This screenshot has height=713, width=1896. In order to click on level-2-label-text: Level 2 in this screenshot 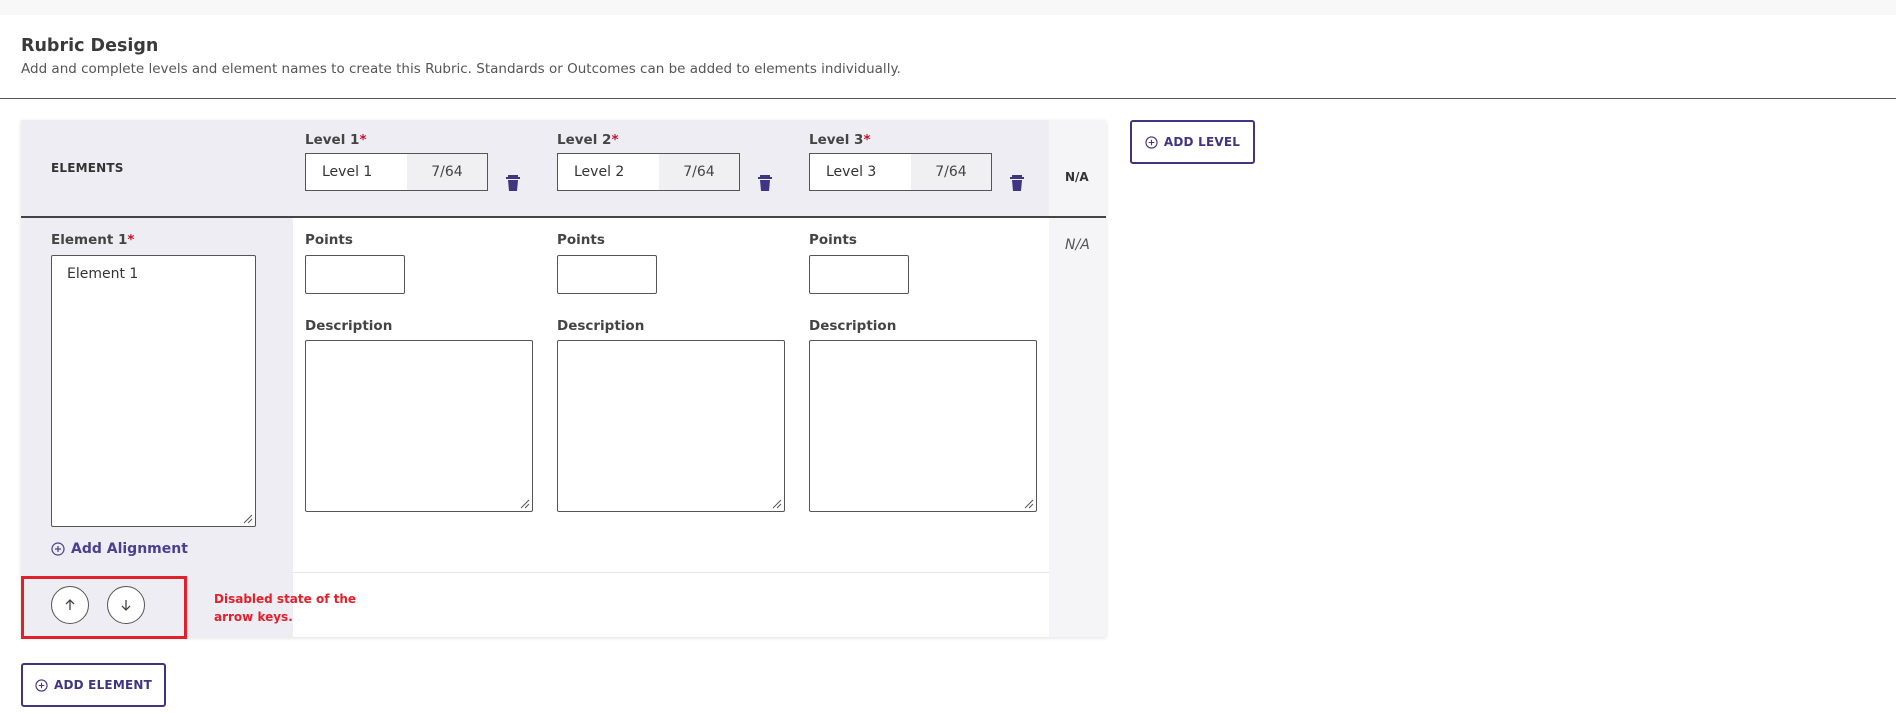, I will do `click(584, 140)`.